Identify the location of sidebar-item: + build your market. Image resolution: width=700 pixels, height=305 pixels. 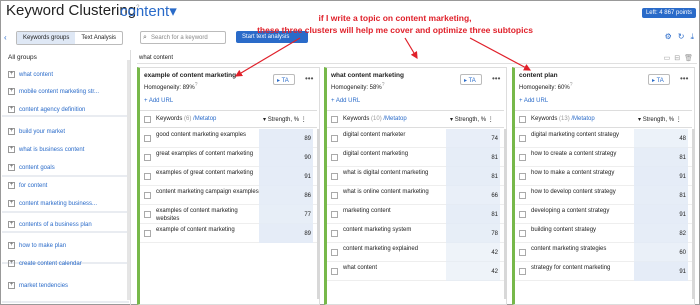
(36, 134).